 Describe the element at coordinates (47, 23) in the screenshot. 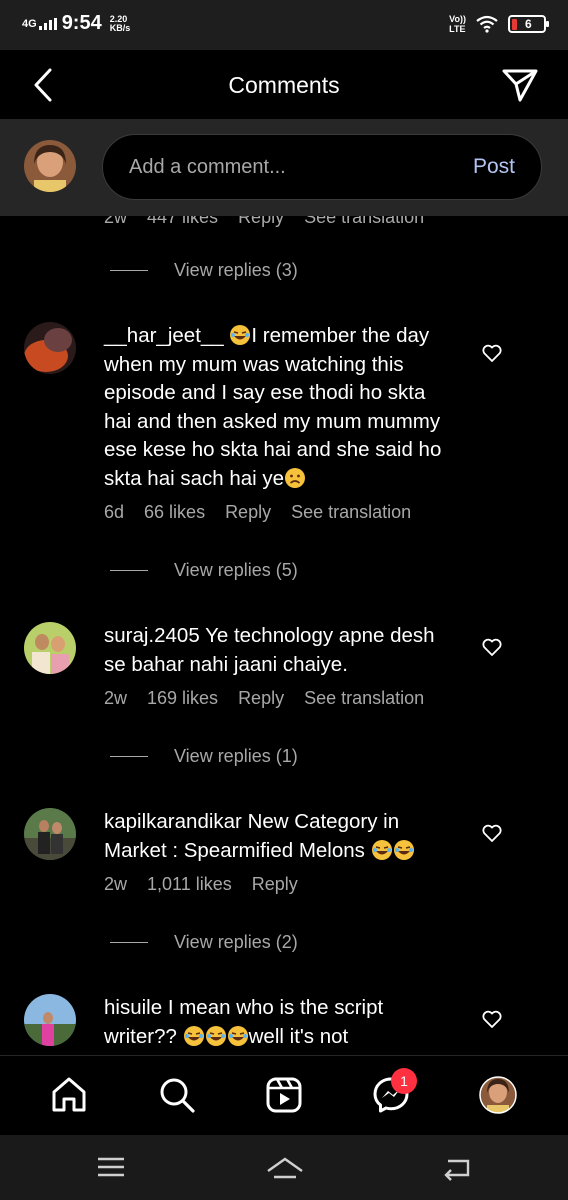

I see `signal-icon` at that location.